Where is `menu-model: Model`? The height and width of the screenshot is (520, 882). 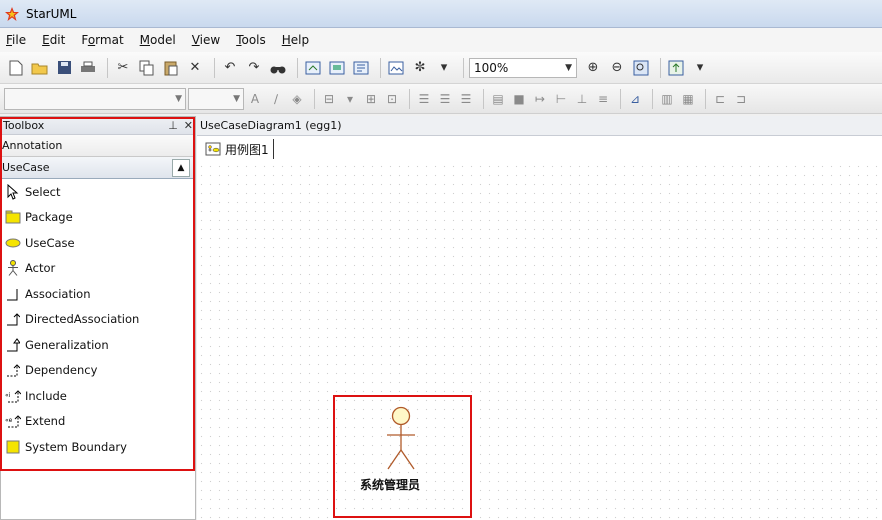 menu-model: Model is located at coordinates (158, 40).